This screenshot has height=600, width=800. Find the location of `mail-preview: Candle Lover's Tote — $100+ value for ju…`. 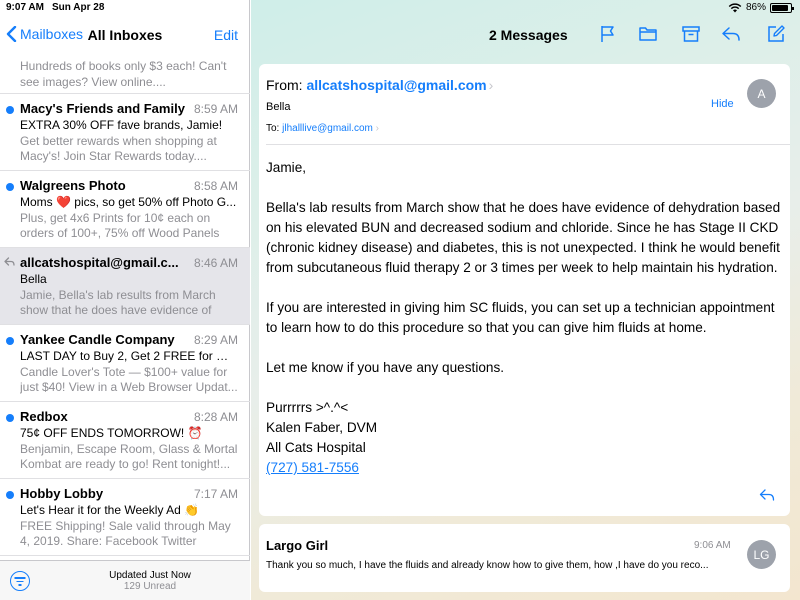

mail-preview: Candle Lover's Tote — $100+ value for ju… is located at coordinates (129, 379).